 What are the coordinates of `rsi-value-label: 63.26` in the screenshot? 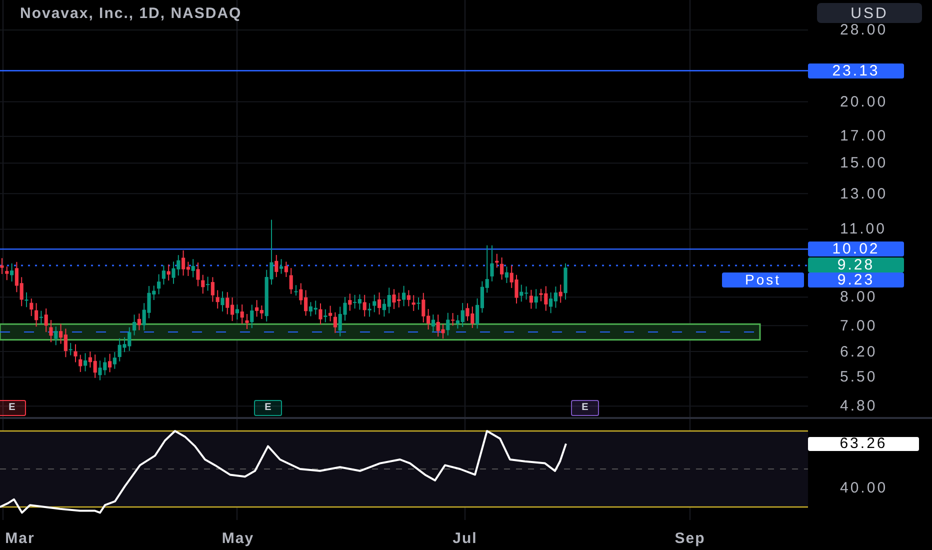 It's located at (863, 443).